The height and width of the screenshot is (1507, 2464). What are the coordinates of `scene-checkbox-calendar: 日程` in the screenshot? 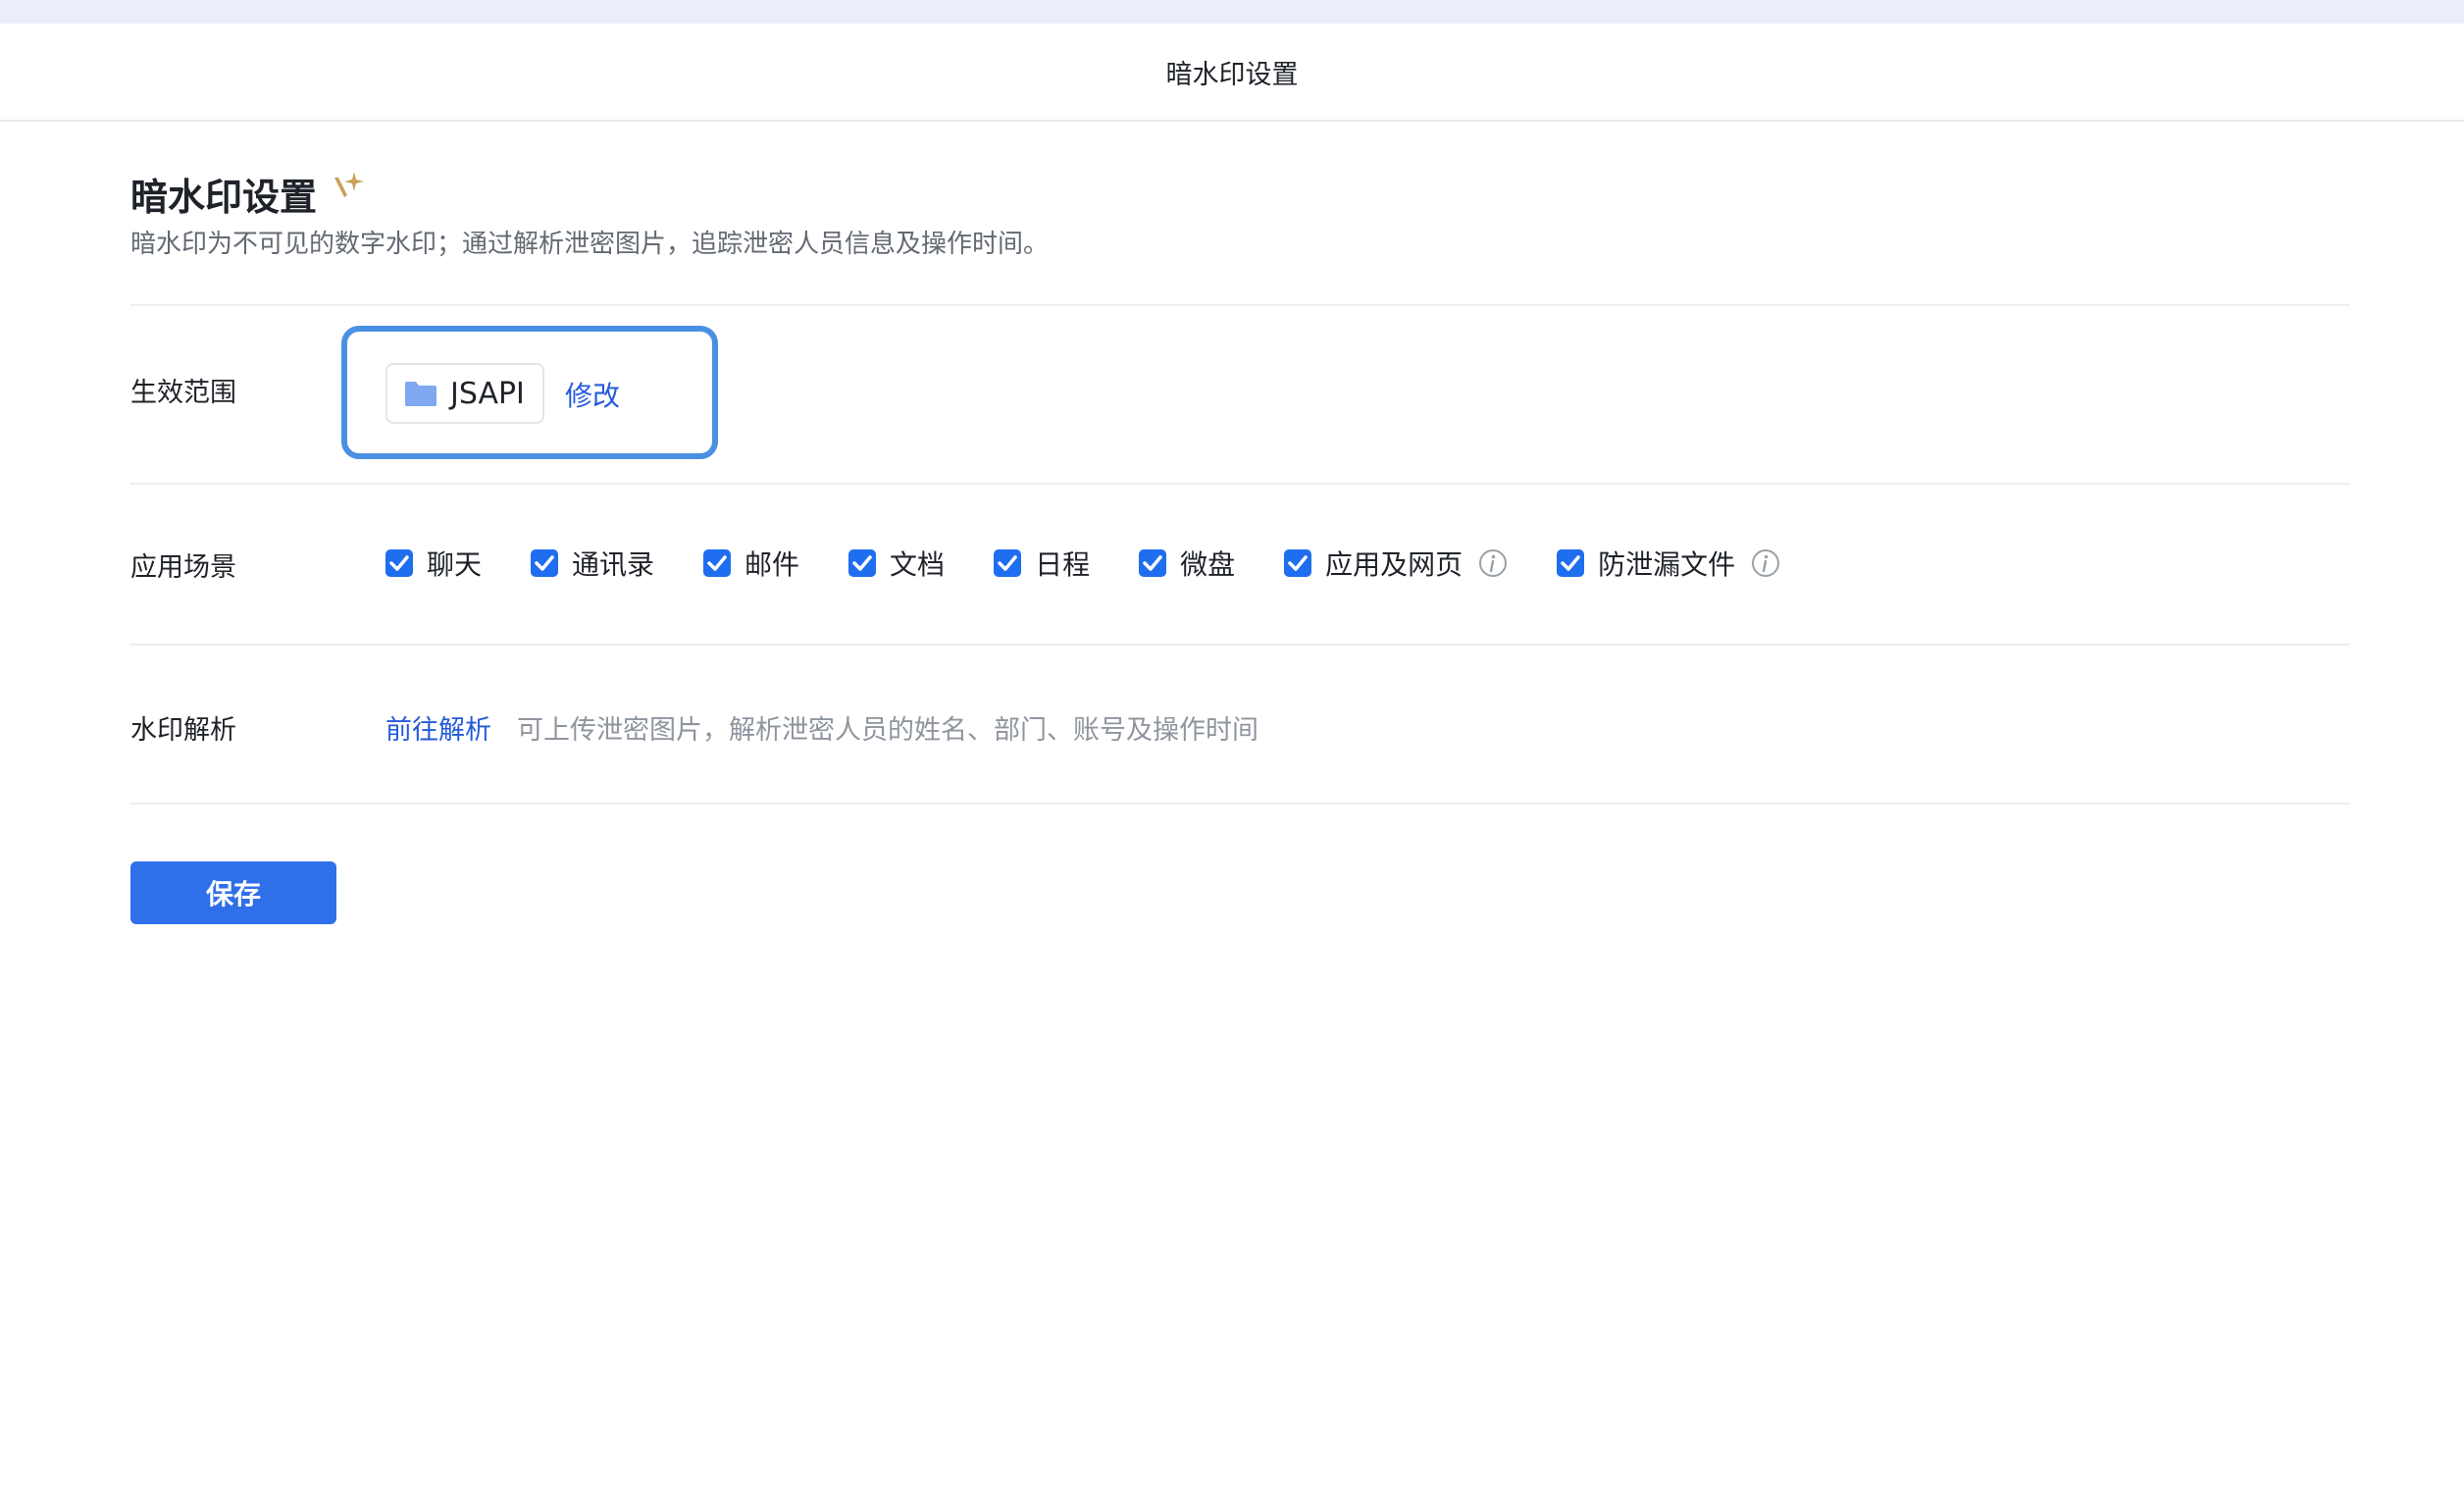 It's located at (1042, 563).